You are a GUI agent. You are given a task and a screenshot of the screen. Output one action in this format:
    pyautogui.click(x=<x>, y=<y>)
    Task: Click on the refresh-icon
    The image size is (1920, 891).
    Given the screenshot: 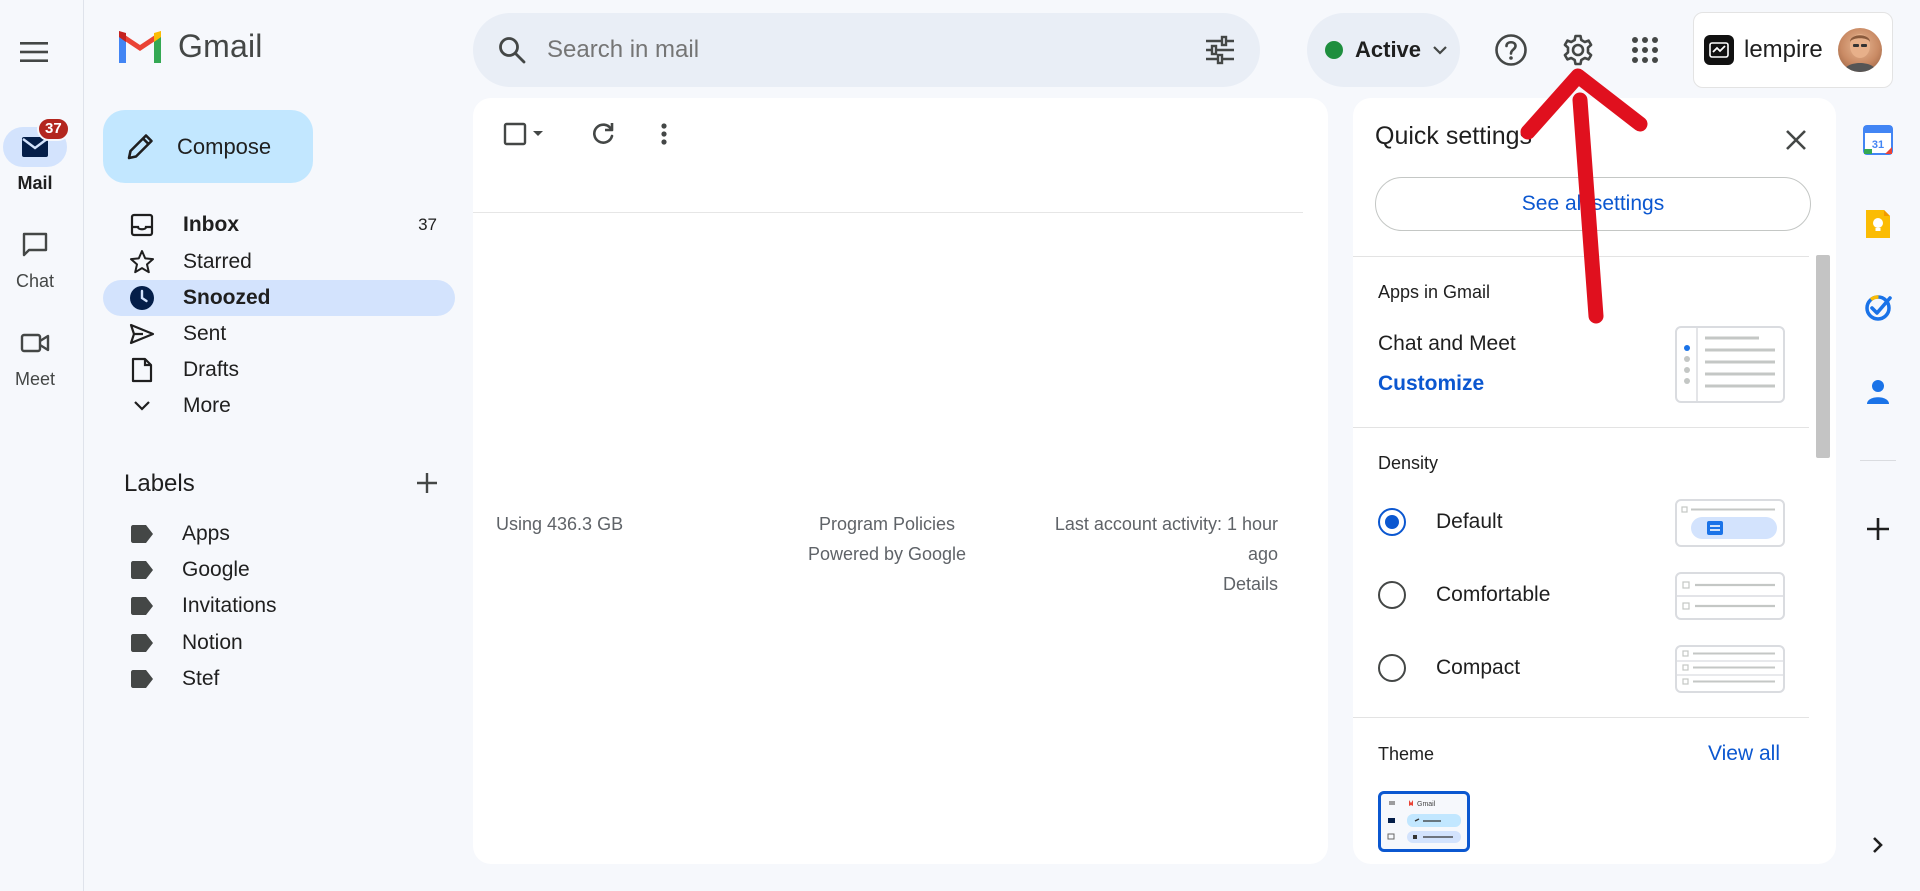 What is the action you would take?
    pyautogui.click(x=603, y=133)
    